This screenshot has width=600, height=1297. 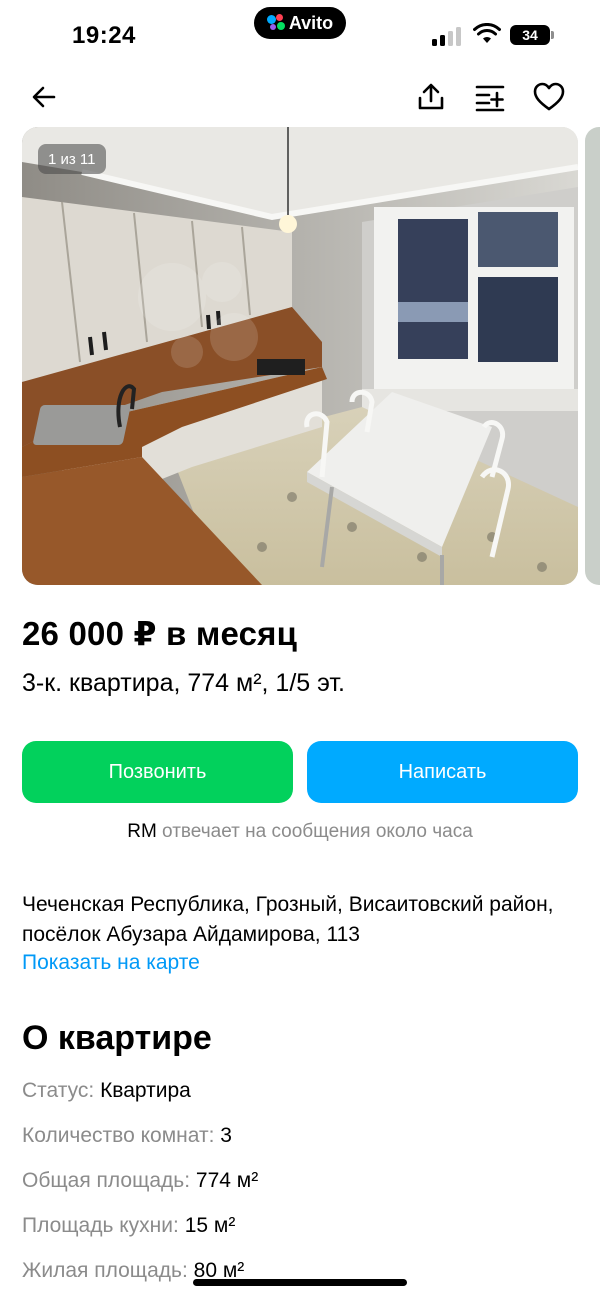 I want to click on next-photo-preview, so click(x=592, y=356).